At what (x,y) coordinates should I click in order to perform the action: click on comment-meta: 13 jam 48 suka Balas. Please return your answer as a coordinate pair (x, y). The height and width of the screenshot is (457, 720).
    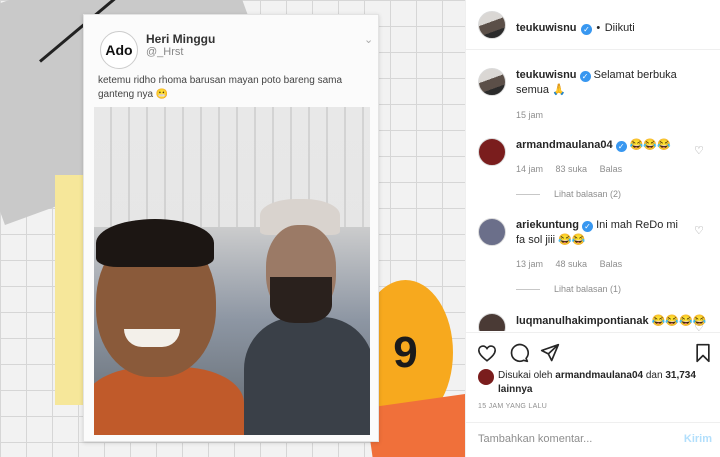
    Looking at the image, I should click on (574, 264).